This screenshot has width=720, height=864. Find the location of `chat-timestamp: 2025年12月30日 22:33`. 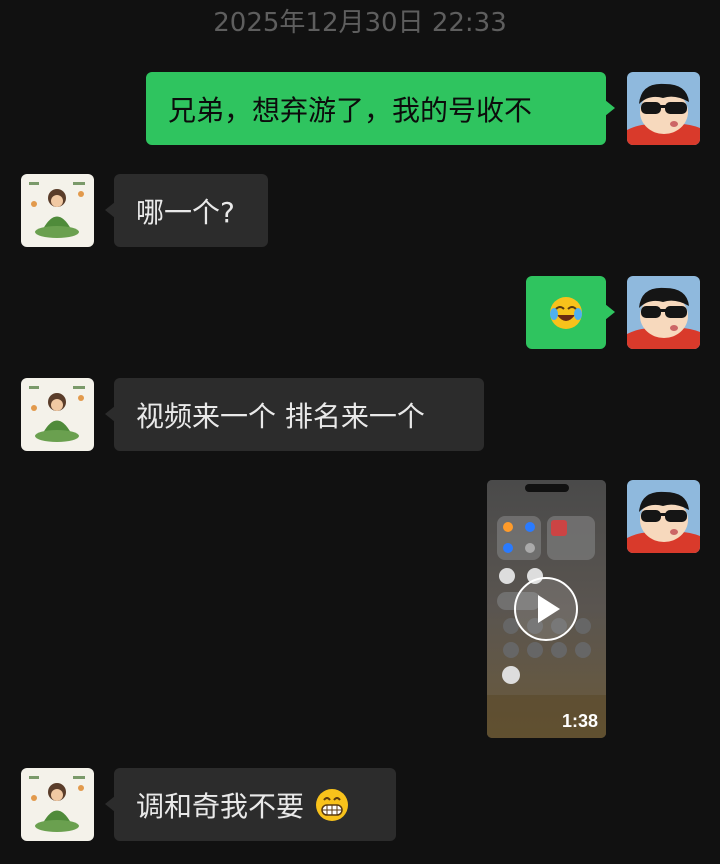

chat-timestamp: 2025年12月30日 22:33 is located at coordinates (360, 23).